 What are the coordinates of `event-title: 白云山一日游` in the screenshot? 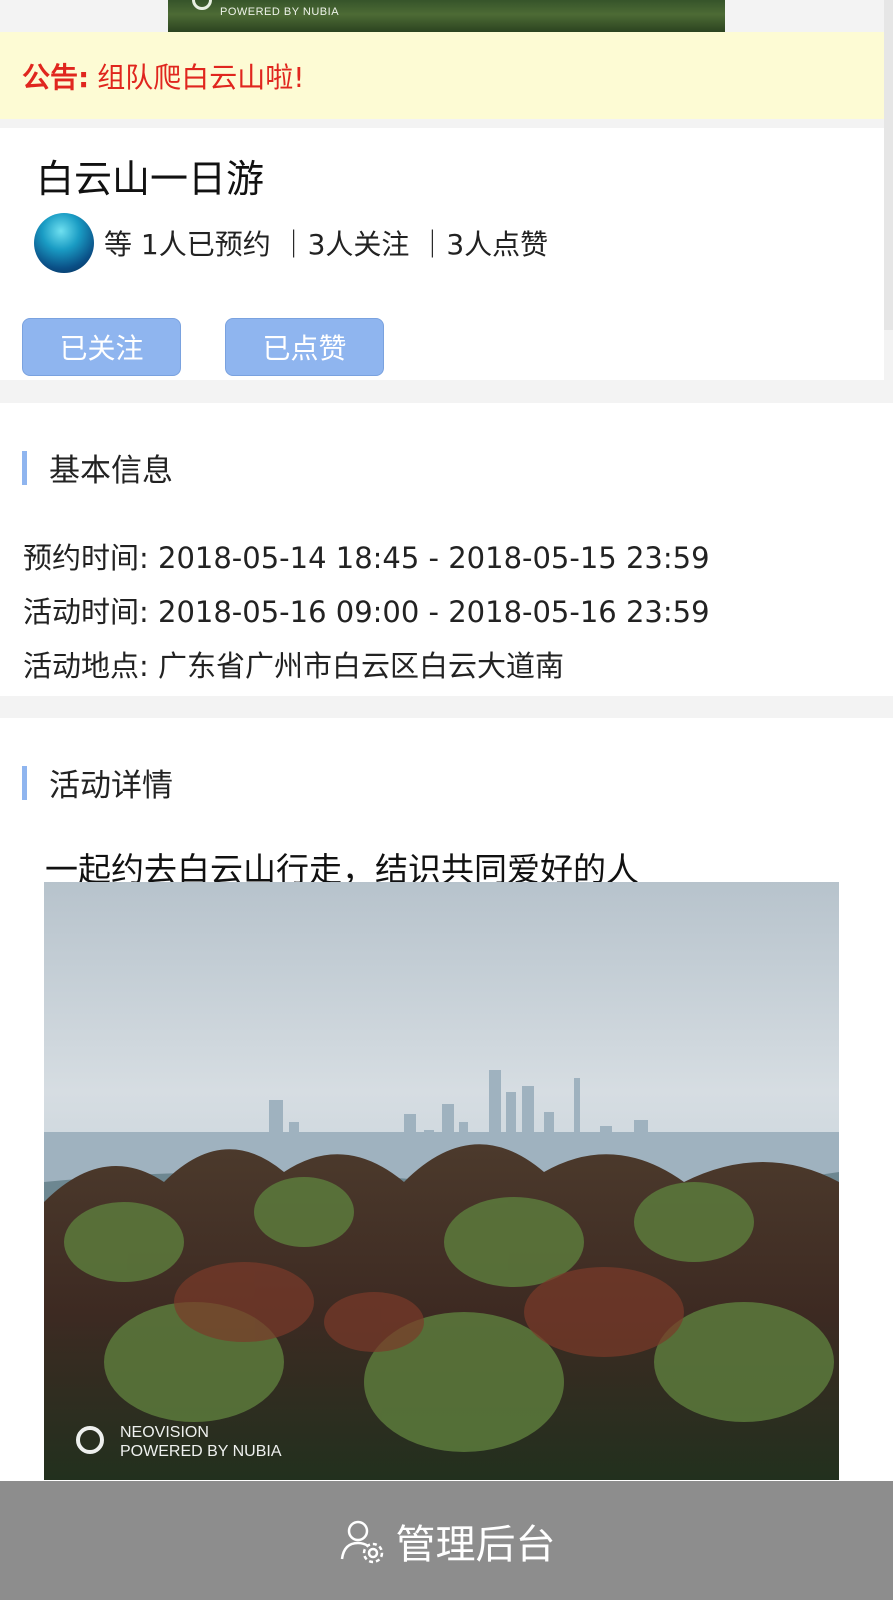 It's located at (150, 179).